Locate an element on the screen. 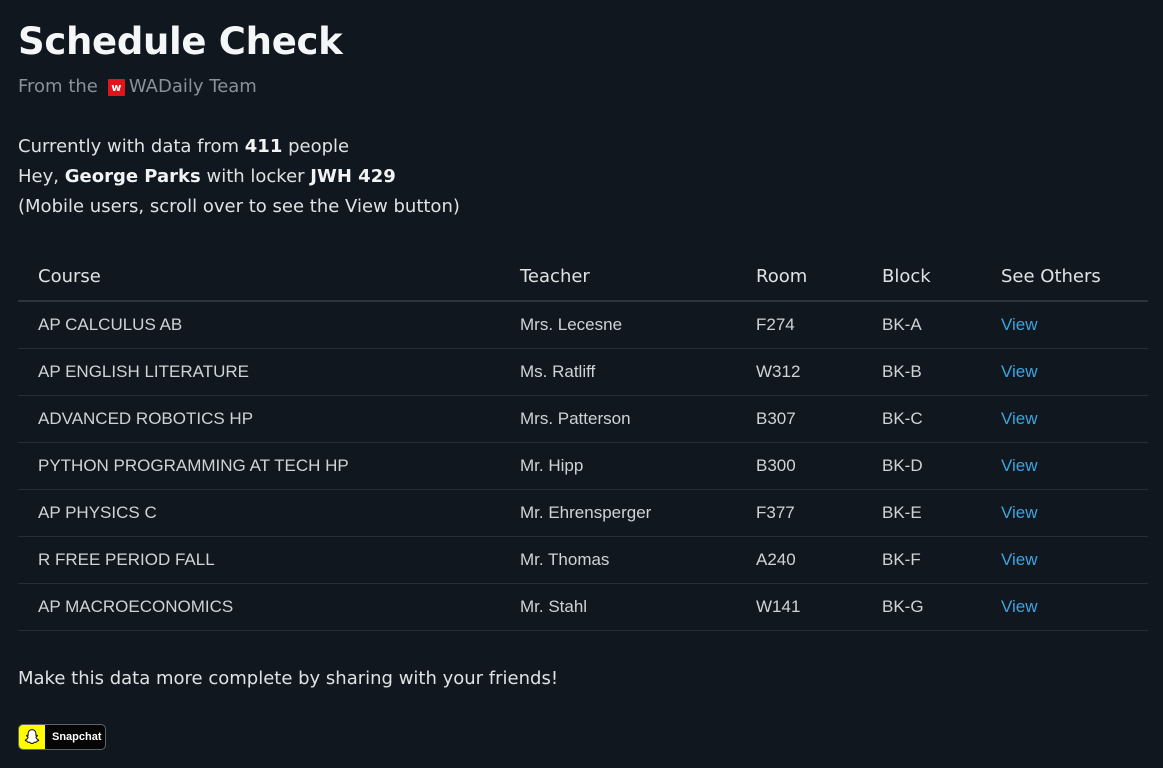  byline: From the w WADaily Team is located at coordinates (137, 87).